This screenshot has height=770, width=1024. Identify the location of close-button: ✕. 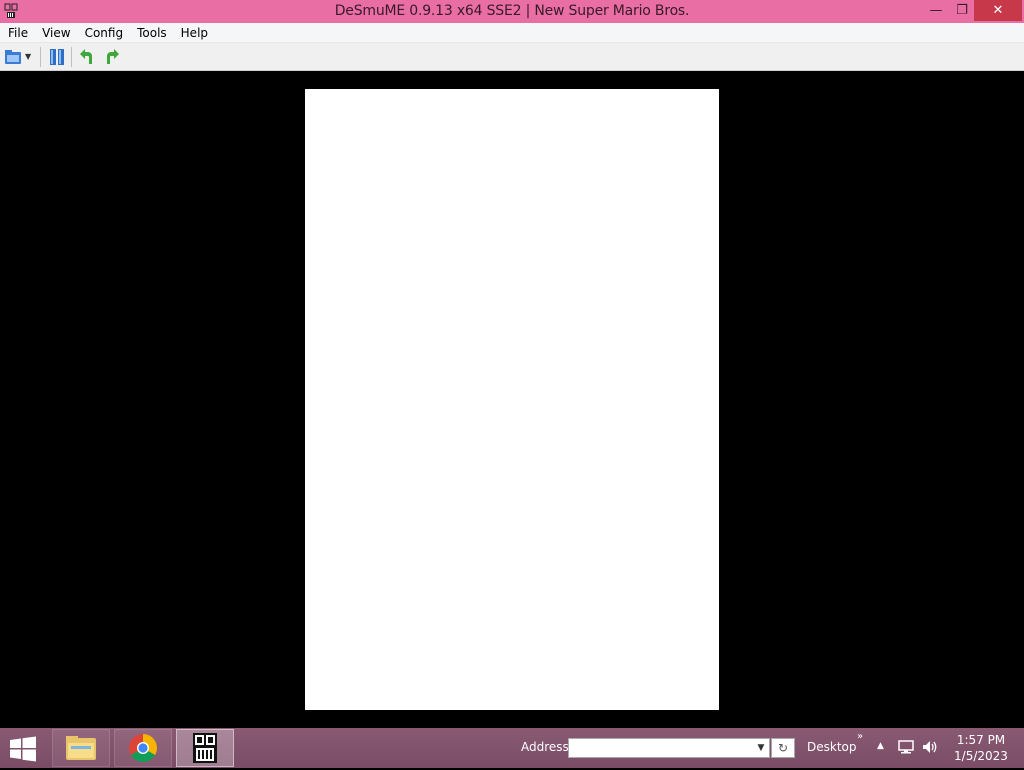
(998, 10).